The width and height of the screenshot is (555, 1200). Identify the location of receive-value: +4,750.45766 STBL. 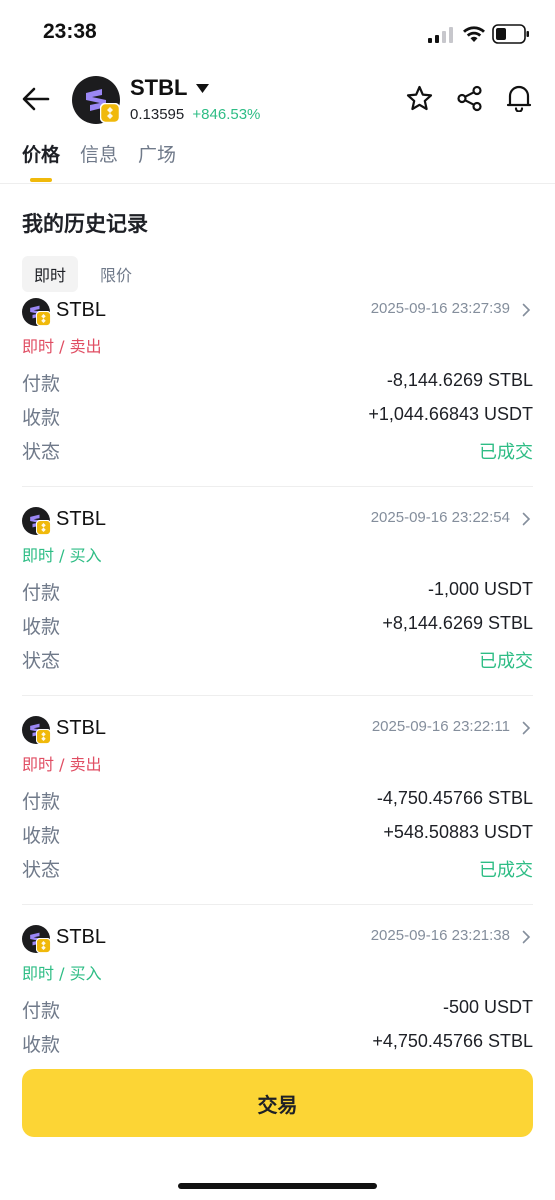
(452, 1041).